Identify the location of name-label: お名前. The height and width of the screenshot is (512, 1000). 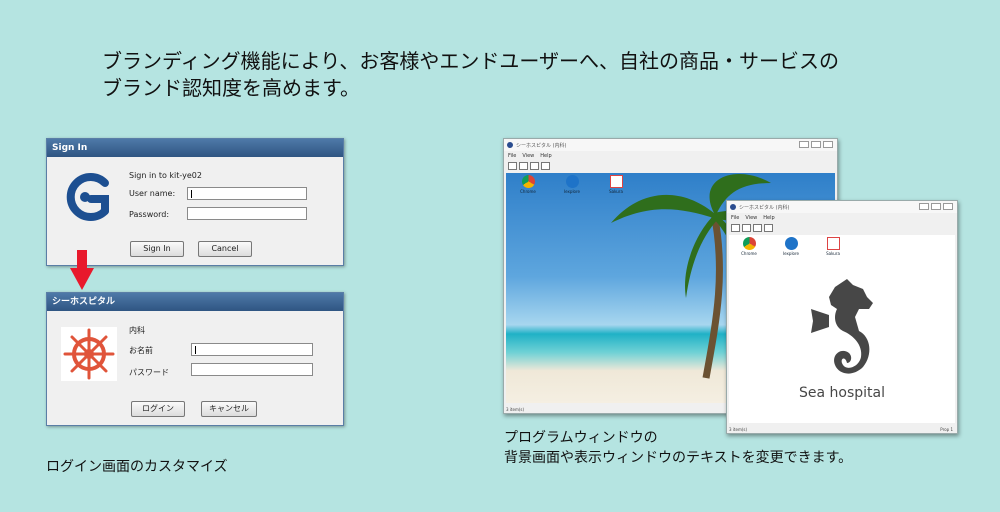
(141, 350).